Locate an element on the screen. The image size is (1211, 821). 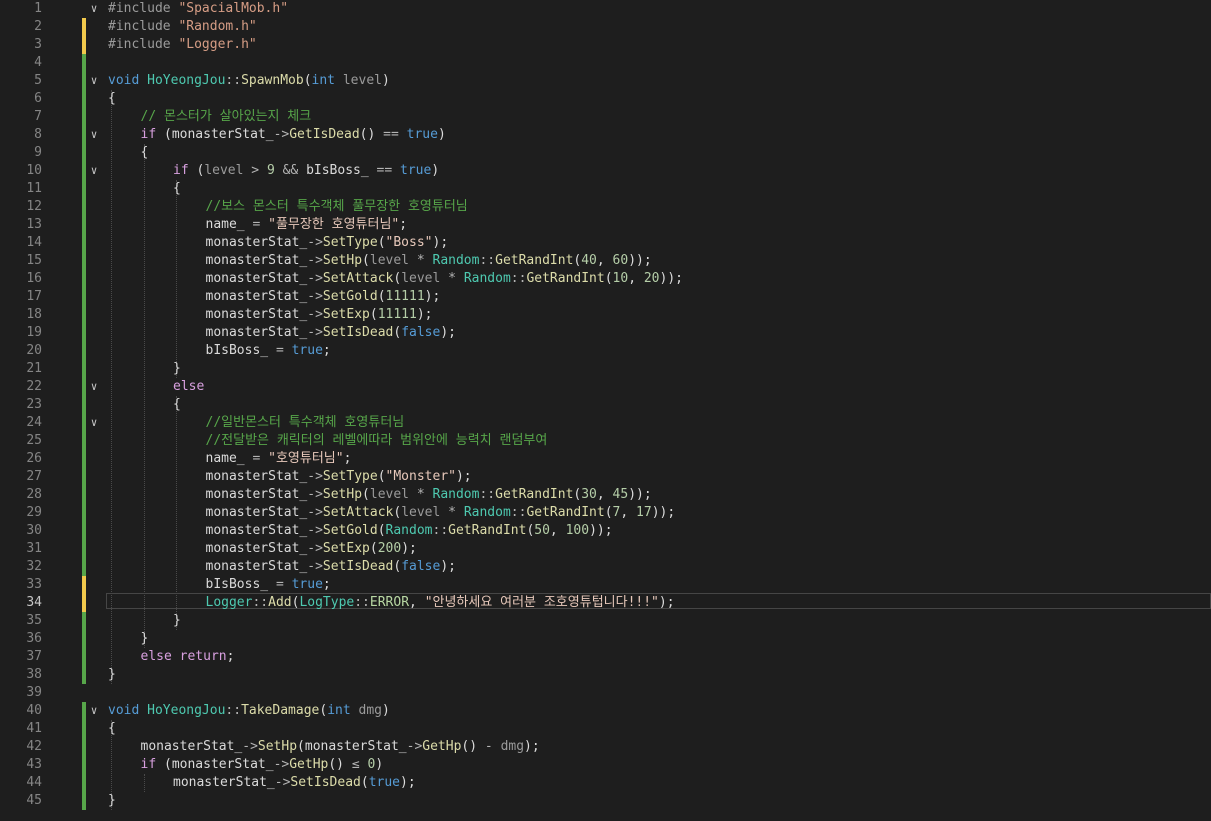
line-number: 12 is located at coordinates (21, 207).